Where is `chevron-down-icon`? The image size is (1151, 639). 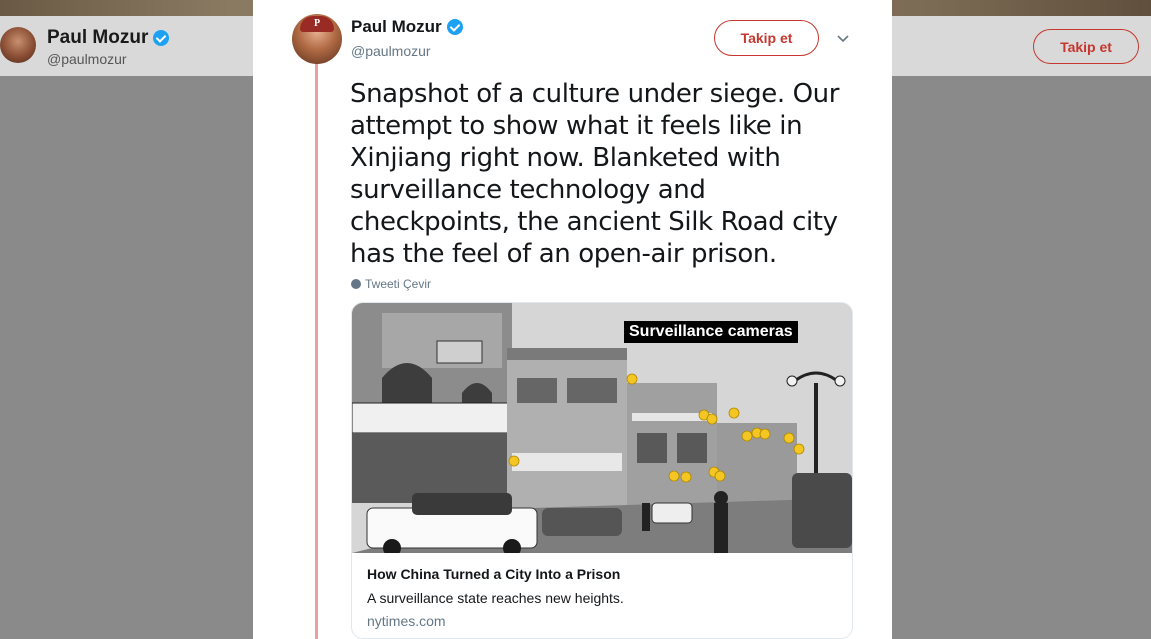 chevron-down-icon is located at coordinates (843, 38).